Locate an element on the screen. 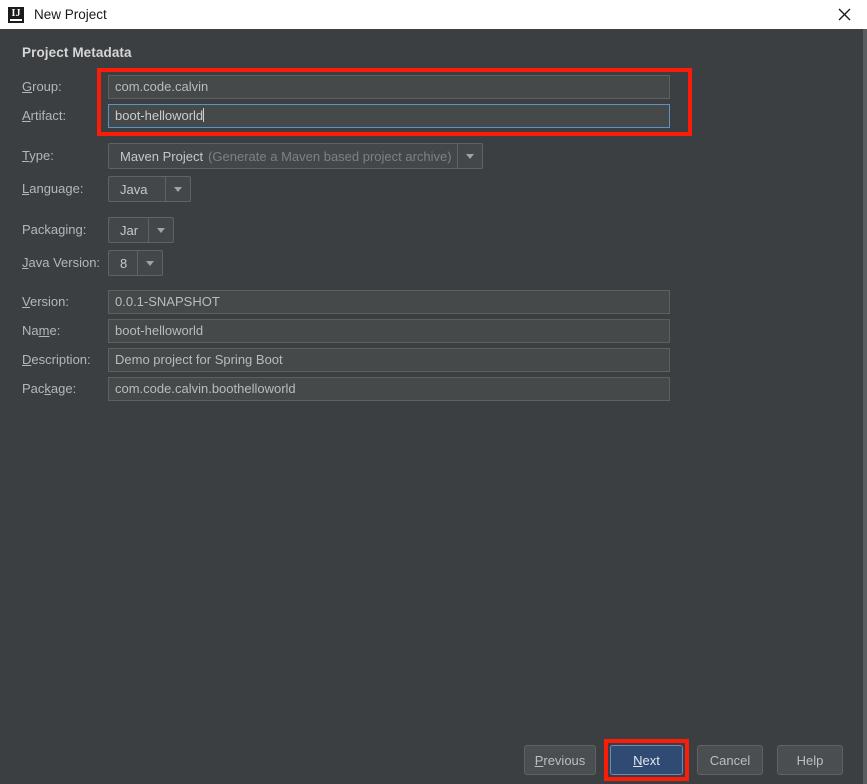 This screenshot has width=867, height=784. next-button: Next is located at coordinates (646, 760).